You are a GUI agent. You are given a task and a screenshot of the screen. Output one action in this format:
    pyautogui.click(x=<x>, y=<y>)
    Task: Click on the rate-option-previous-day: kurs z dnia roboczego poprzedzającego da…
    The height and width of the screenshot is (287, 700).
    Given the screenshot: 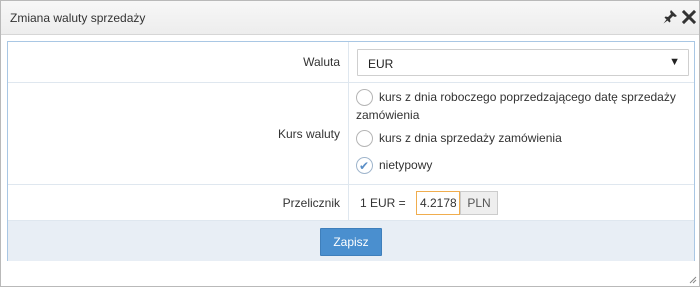 What is the action you would take?
    pyautogui.click(x=523, y=106)
    